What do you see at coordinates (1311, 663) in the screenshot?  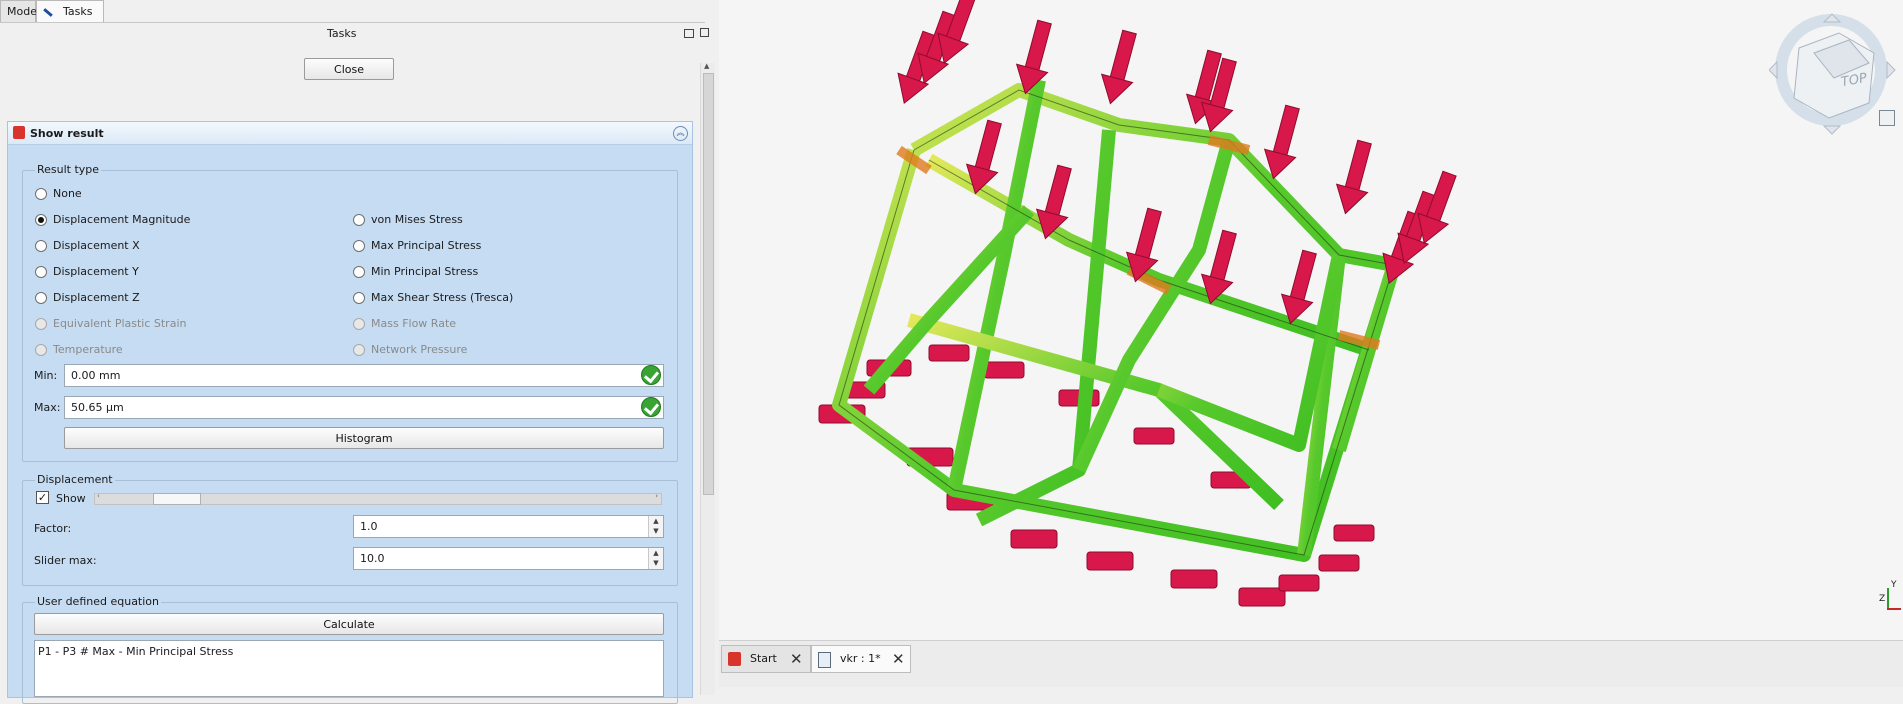 I see `document-tab-bar: Start ✕ vkr : 1* ✕` at bounding box center [1311, 663].